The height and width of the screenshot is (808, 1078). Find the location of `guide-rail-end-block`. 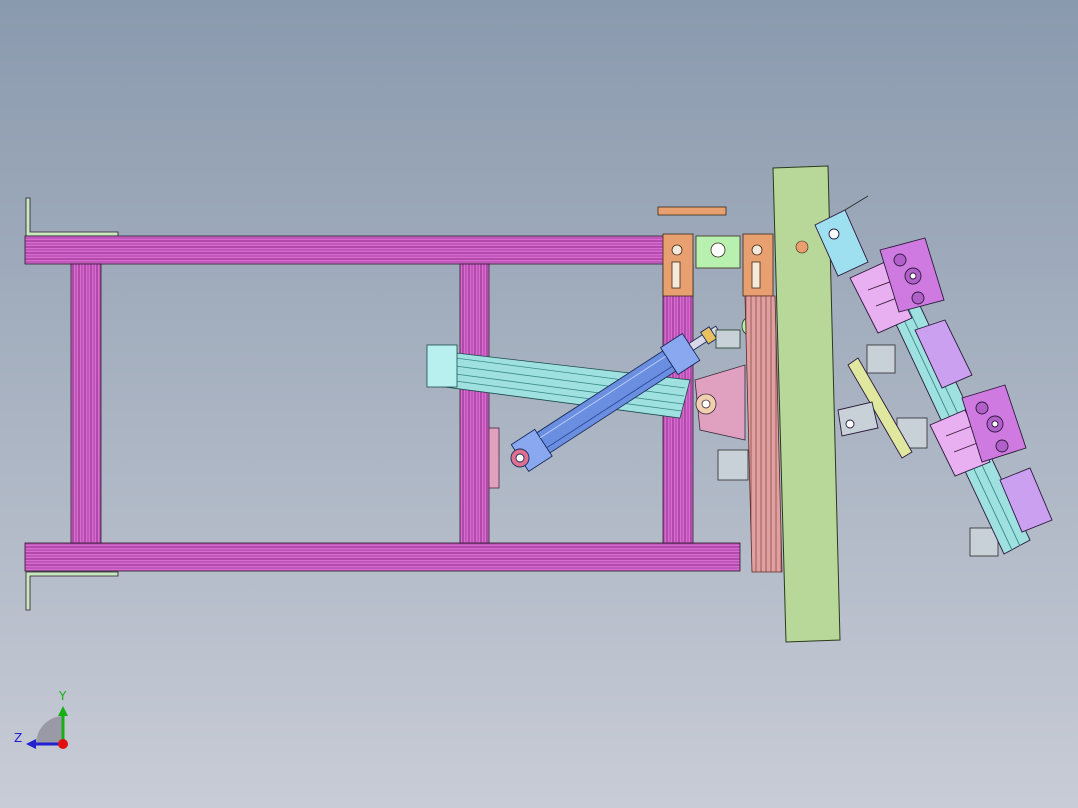

guide-rail-end-block is located at coordinates (442, 366).